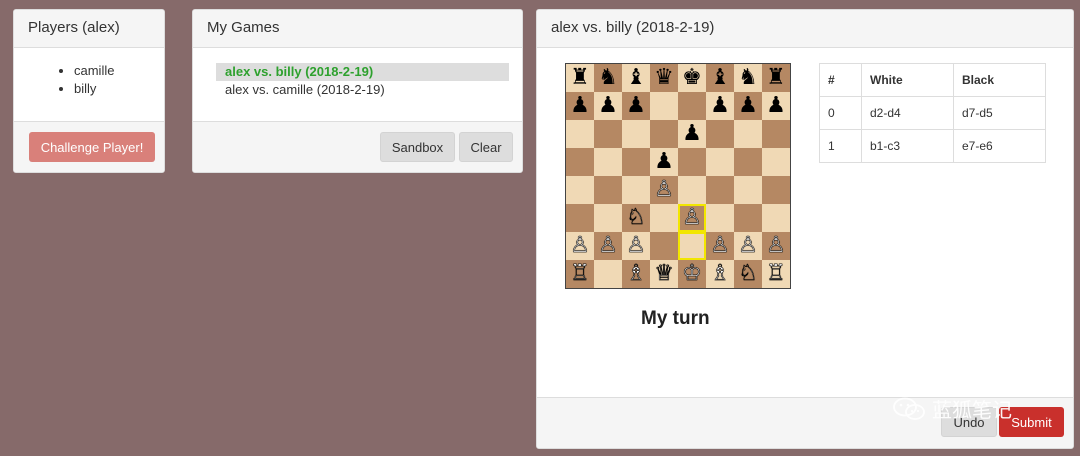 The image size is (1080, 456). I want to click on square-e5, so click(692, 162).